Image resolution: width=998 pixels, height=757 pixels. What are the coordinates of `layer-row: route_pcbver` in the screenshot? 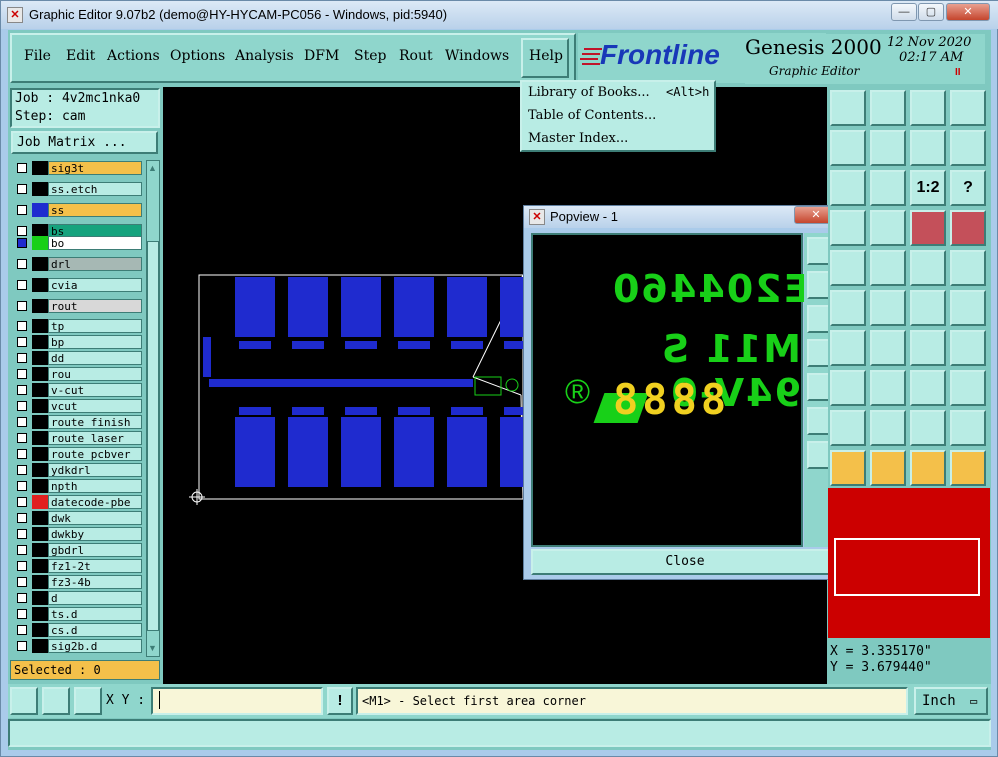 It's located at (77, 454).